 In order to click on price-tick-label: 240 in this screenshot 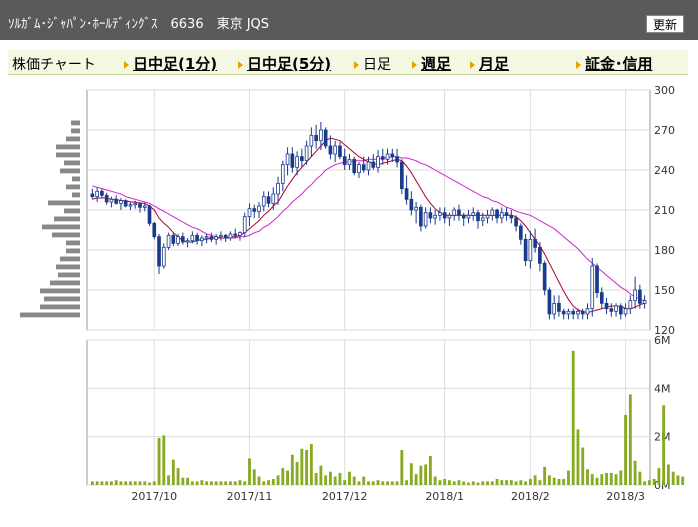, I will do `click(664, 170)`.